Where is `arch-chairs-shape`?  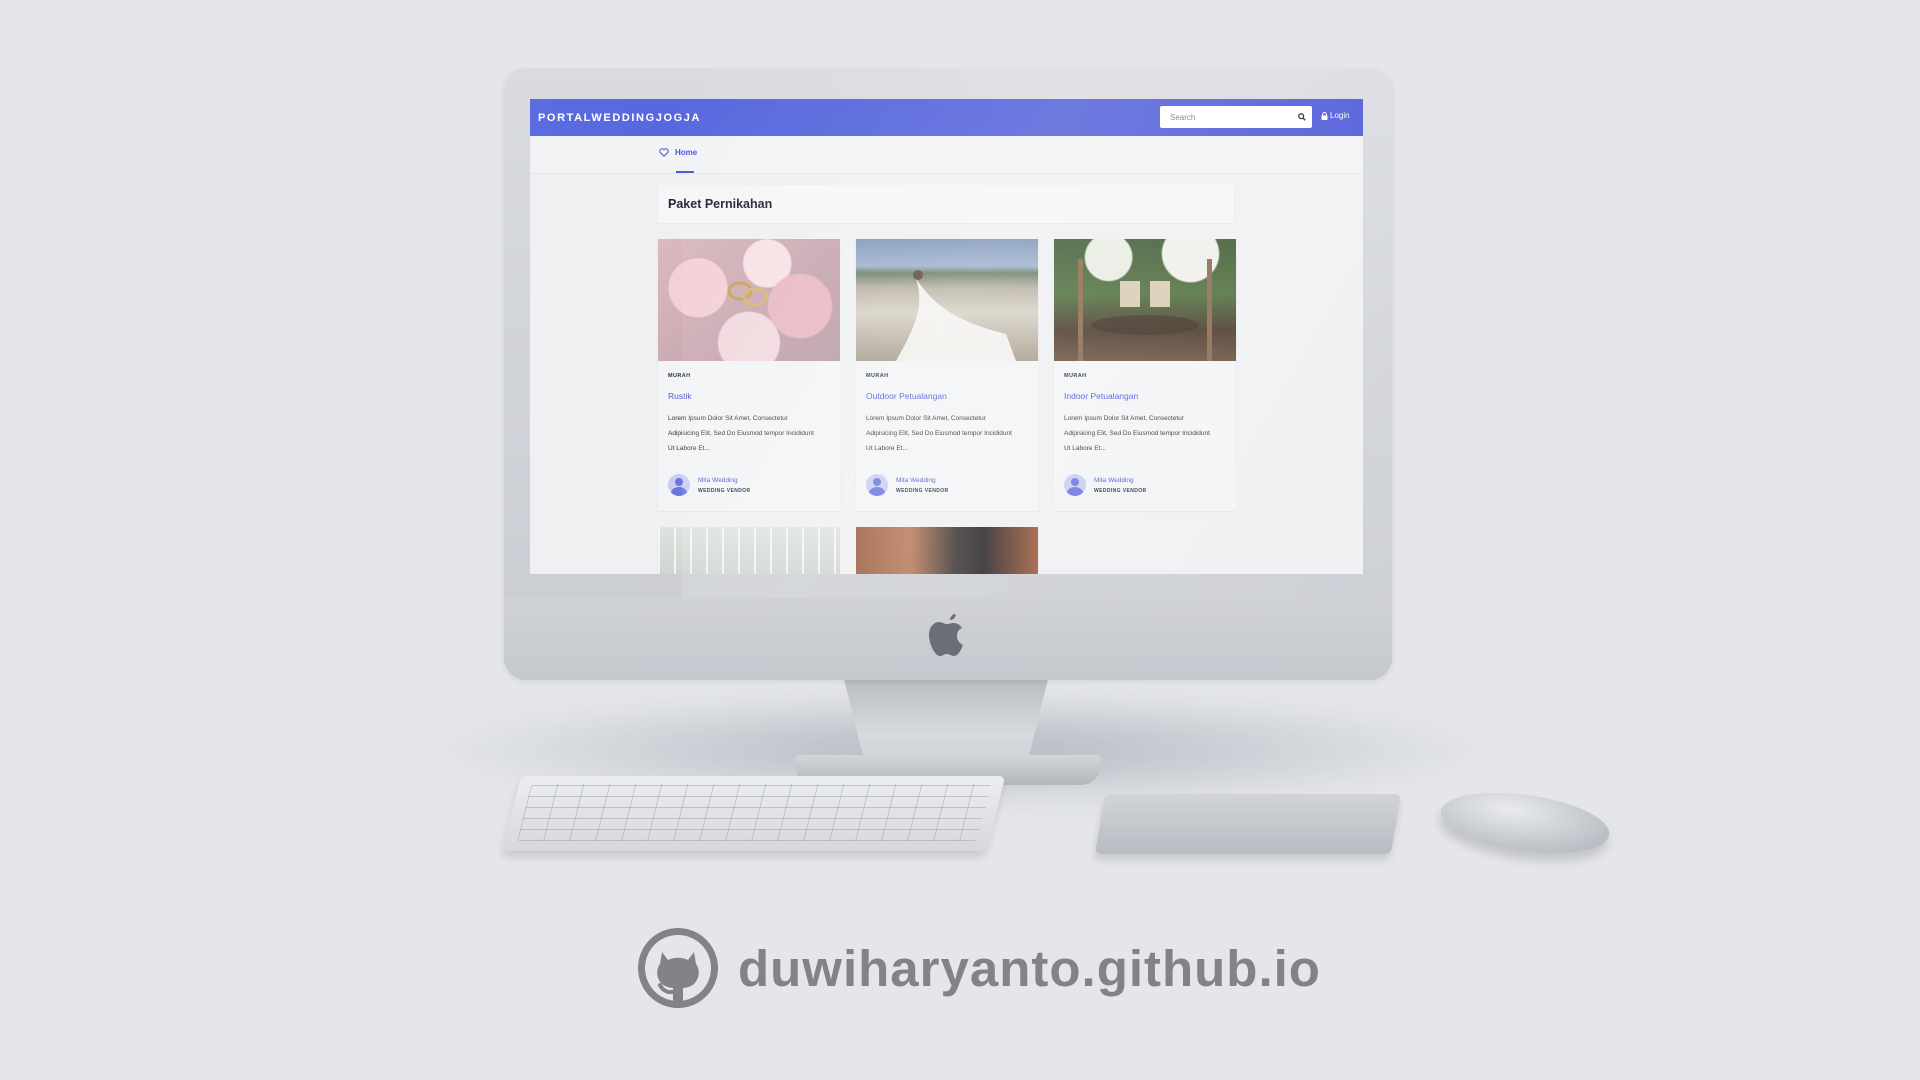
arch-chairs-shape is located at coordinates (1145, 310).